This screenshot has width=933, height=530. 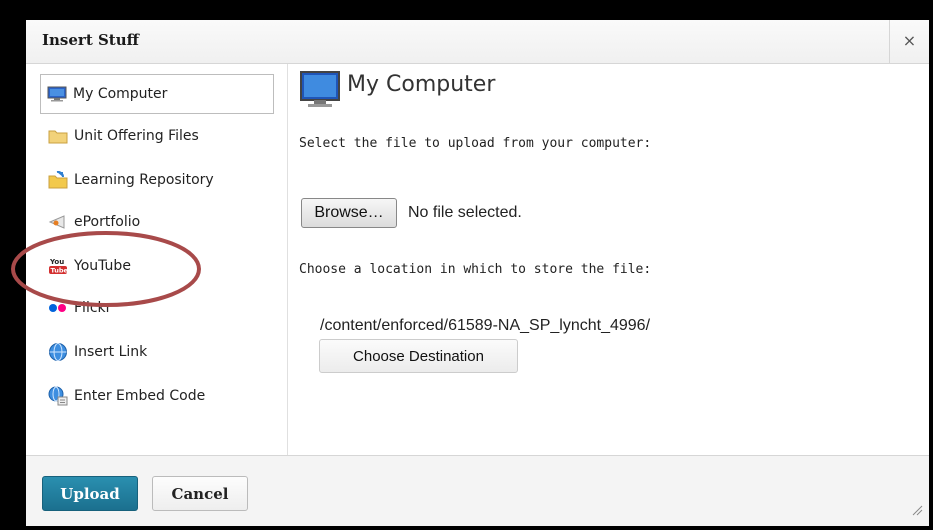 I want to click on globe-link-icon, so click(x=58, y=352).